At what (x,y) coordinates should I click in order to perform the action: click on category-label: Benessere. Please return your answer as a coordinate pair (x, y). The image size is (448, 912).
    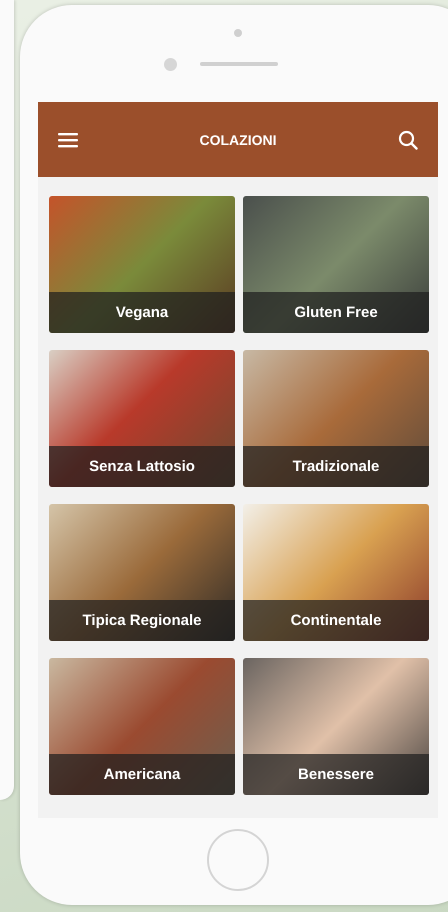
    Looking at the image, I should click on (336, 774).